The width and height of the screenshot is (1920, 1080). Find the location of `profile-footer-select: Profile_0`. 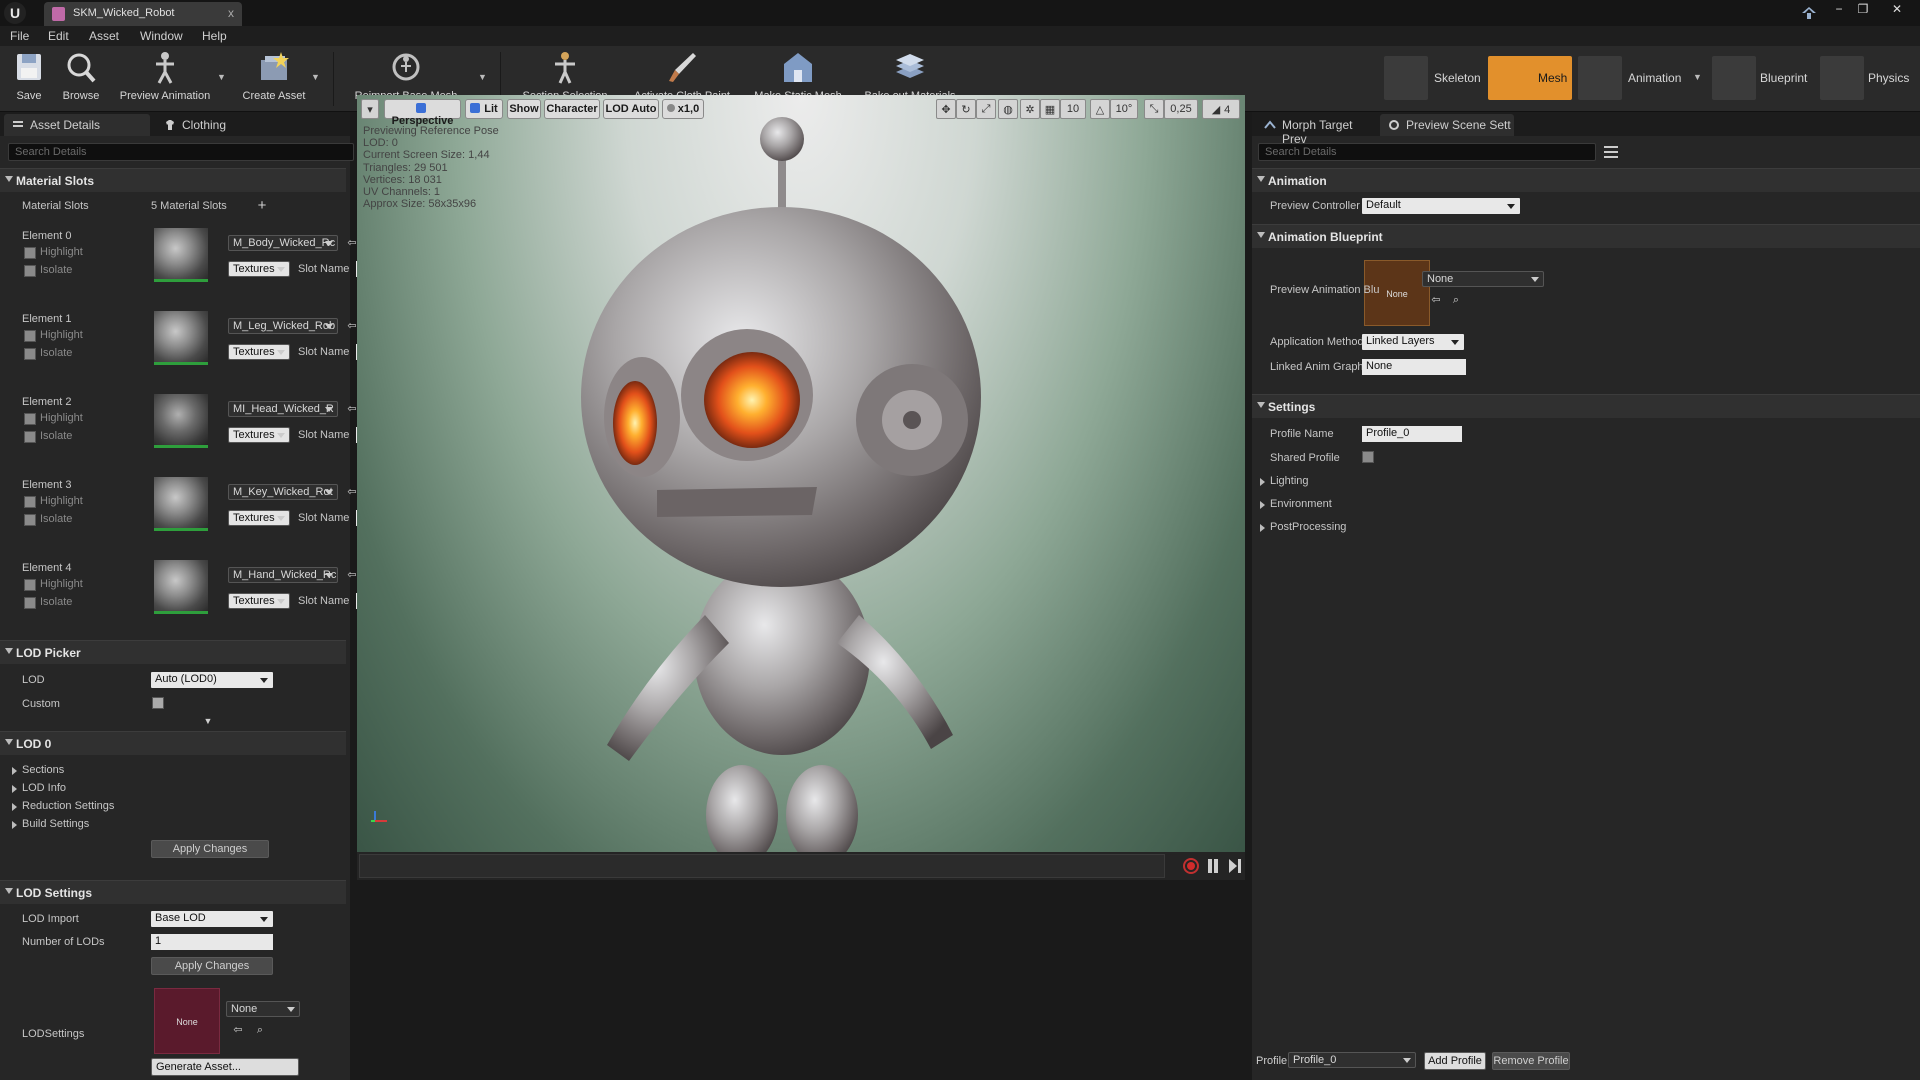

profile-footer-select: Profile_0 is located at coordinates (1352, 1060).